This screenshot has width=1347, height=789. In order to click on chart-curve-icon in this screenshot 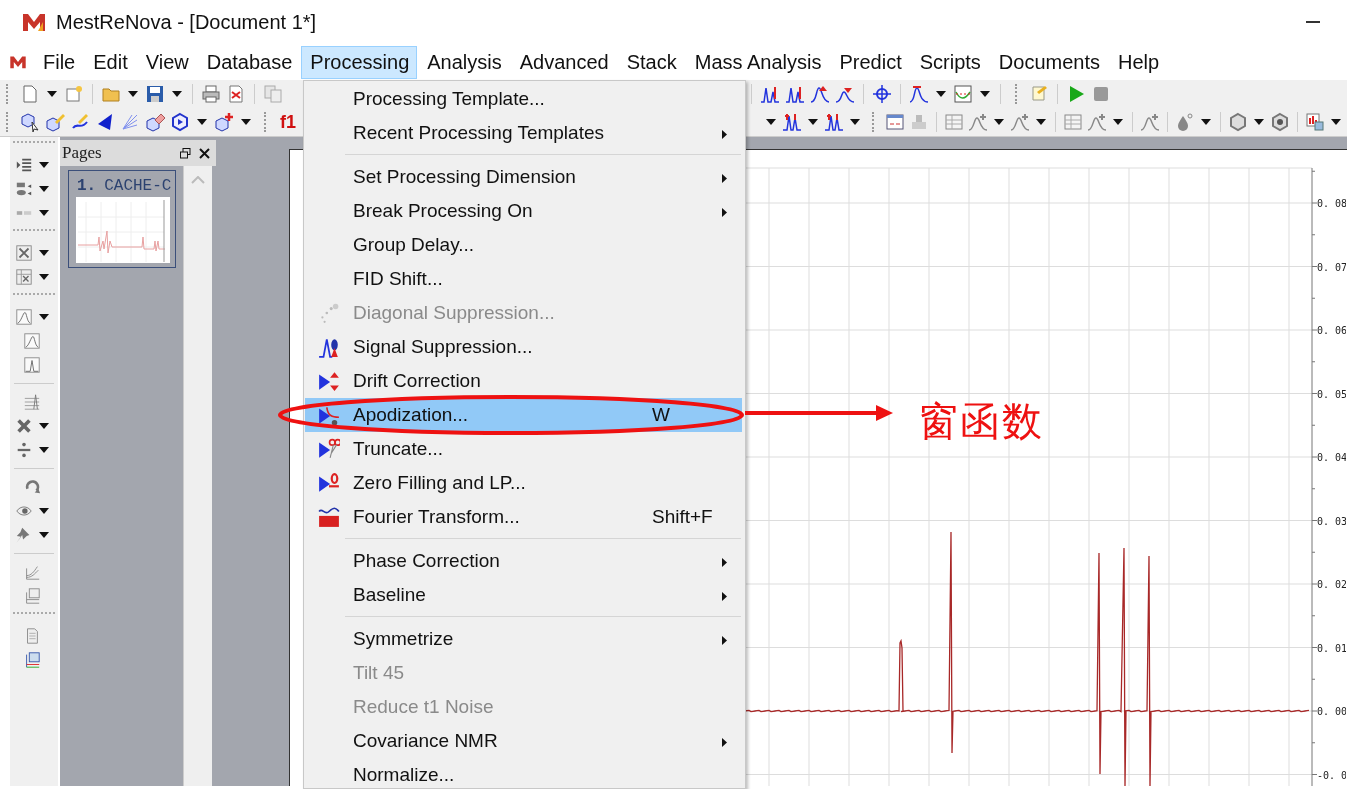, I will do `click(963, 94)`.